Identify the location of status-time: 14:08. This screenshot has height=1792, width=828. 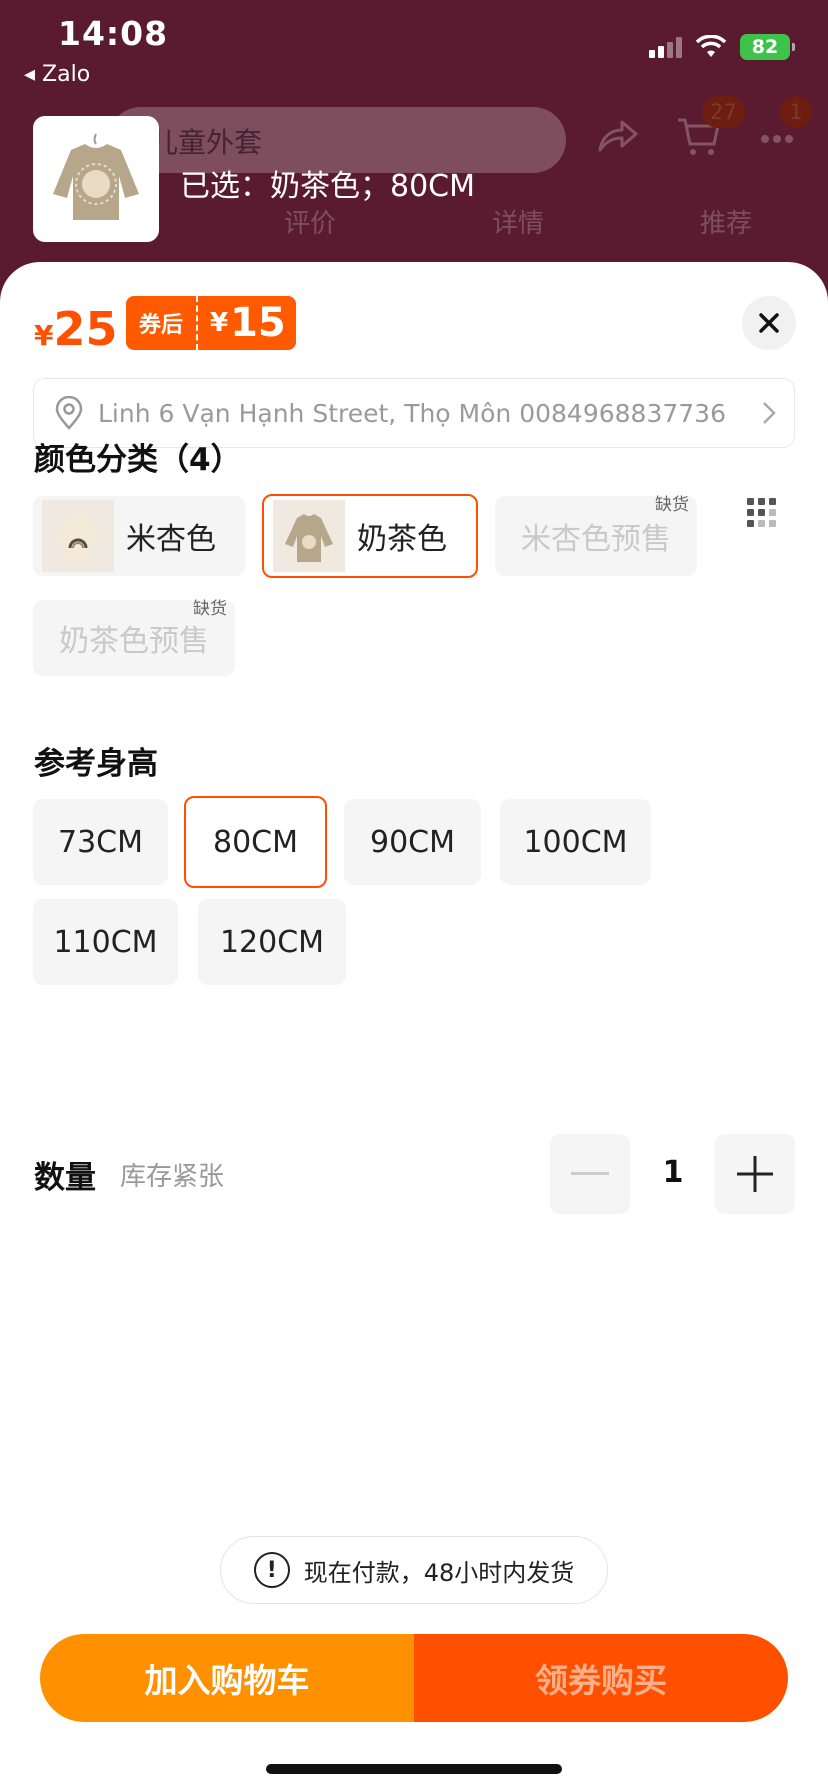
(113, 33).